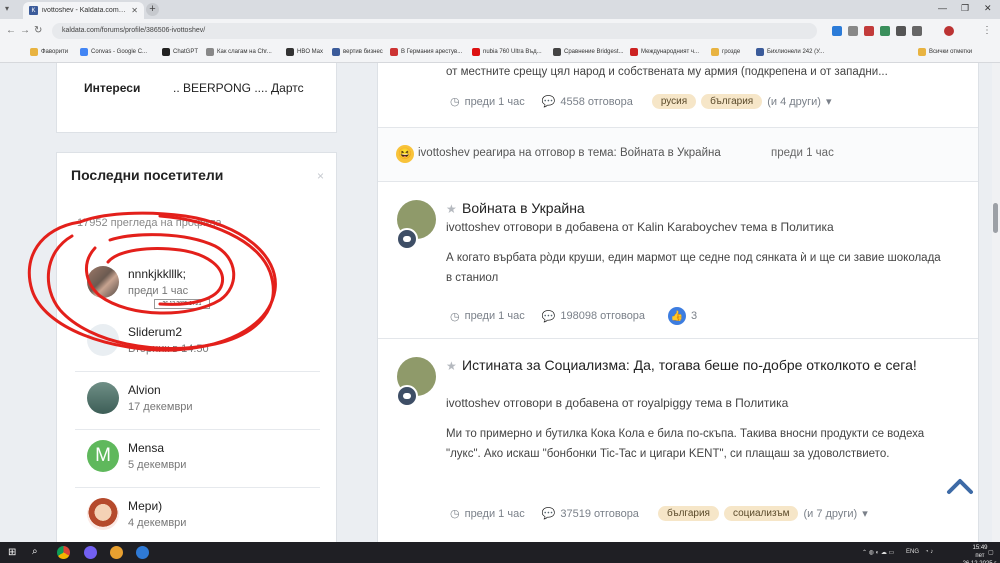  I want to click on avatar: M, so click(103, 456).